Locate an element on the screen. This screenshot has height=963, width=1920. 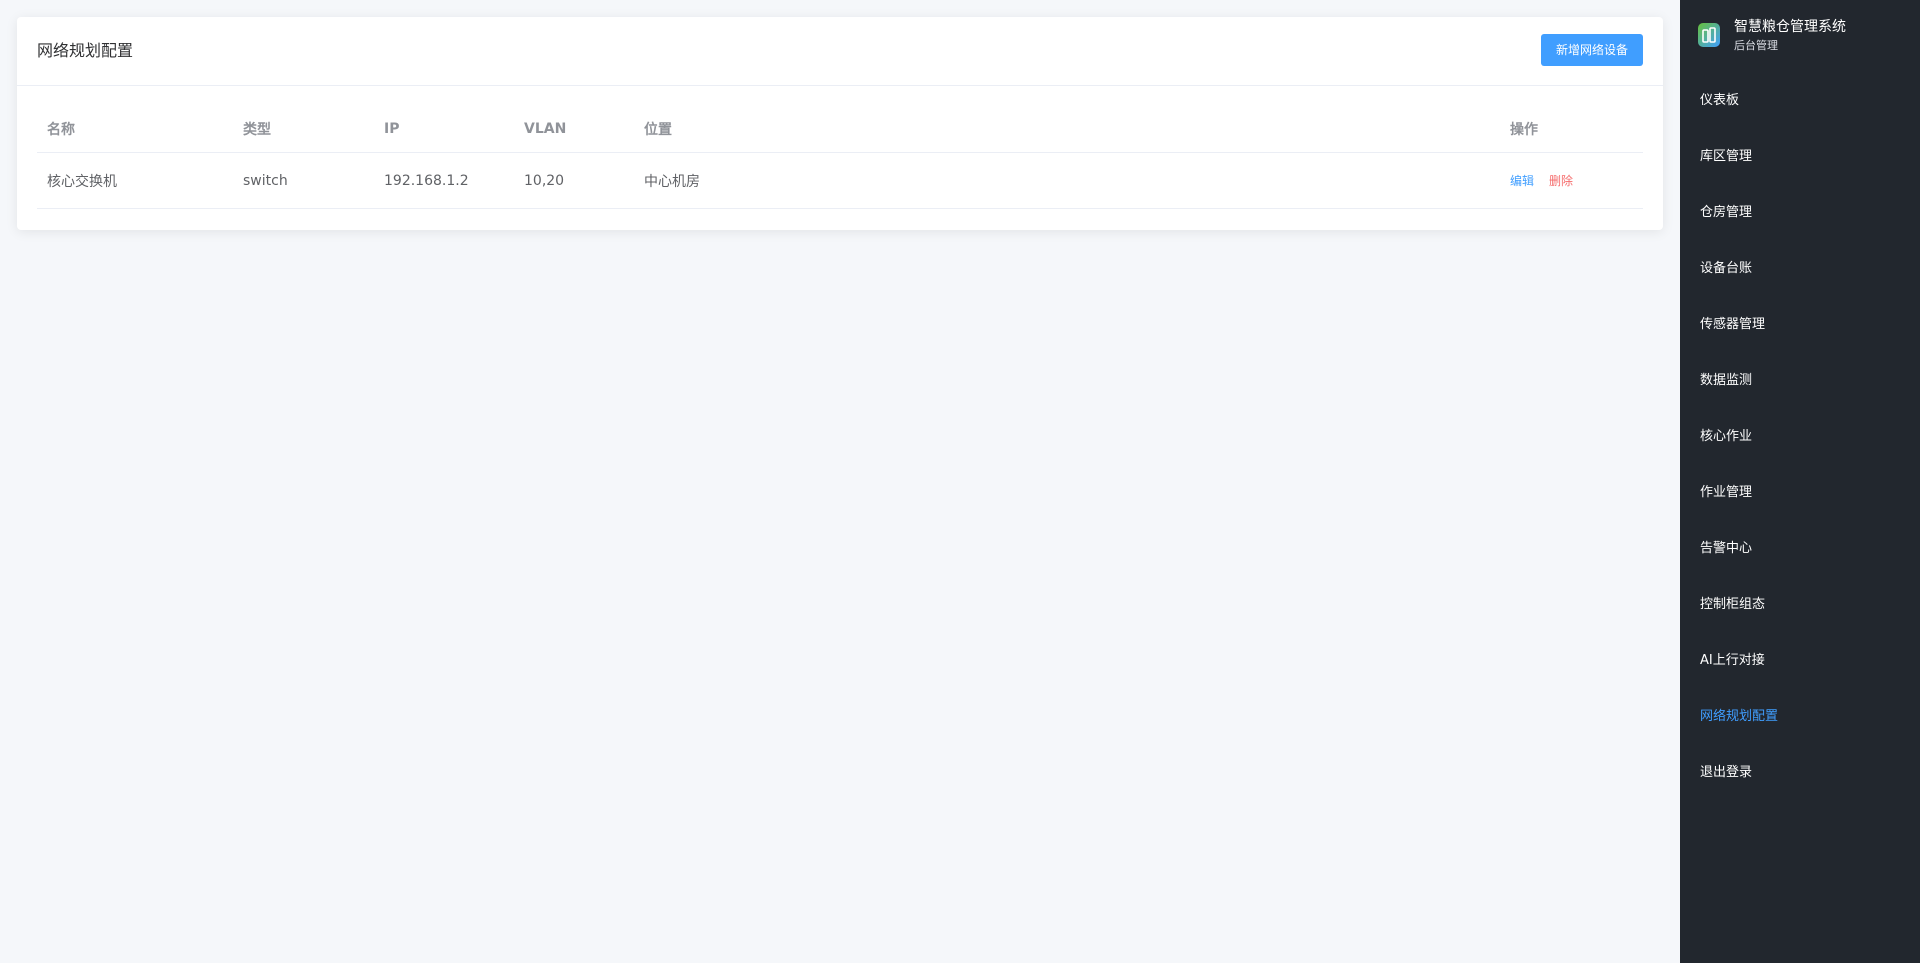
column-header-ip: IP is located at coordinates (392, 128).